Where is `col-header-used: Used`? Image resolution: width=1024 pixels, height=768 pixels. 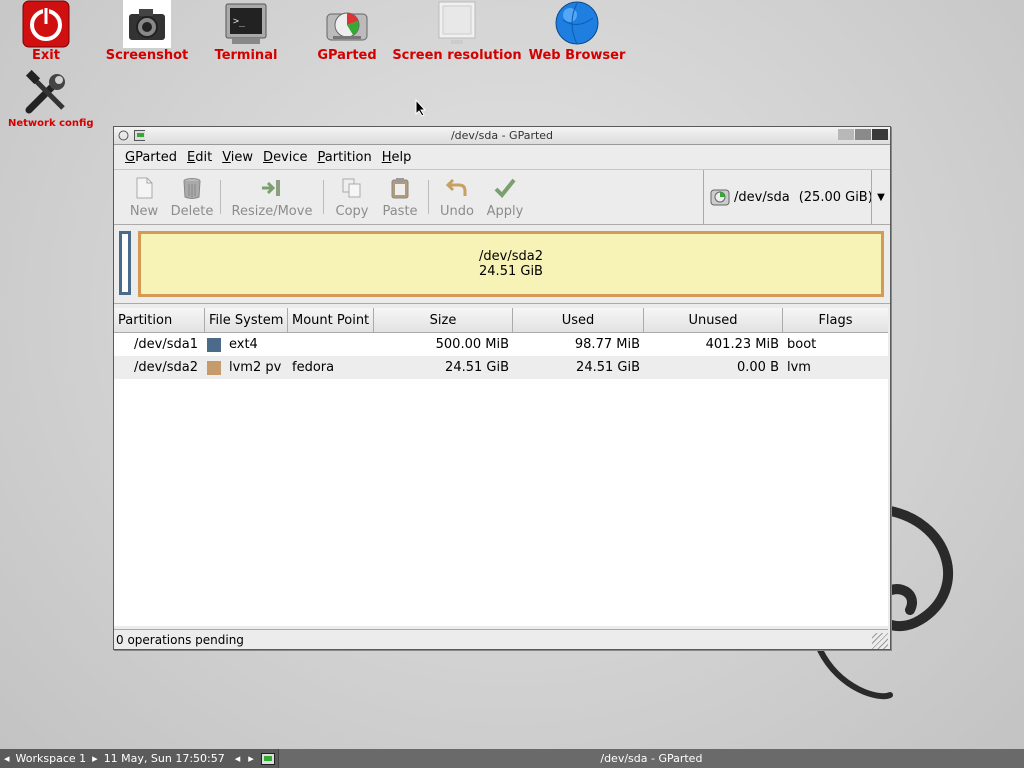 col-header-used: Used is located at coordinates (578, 320).